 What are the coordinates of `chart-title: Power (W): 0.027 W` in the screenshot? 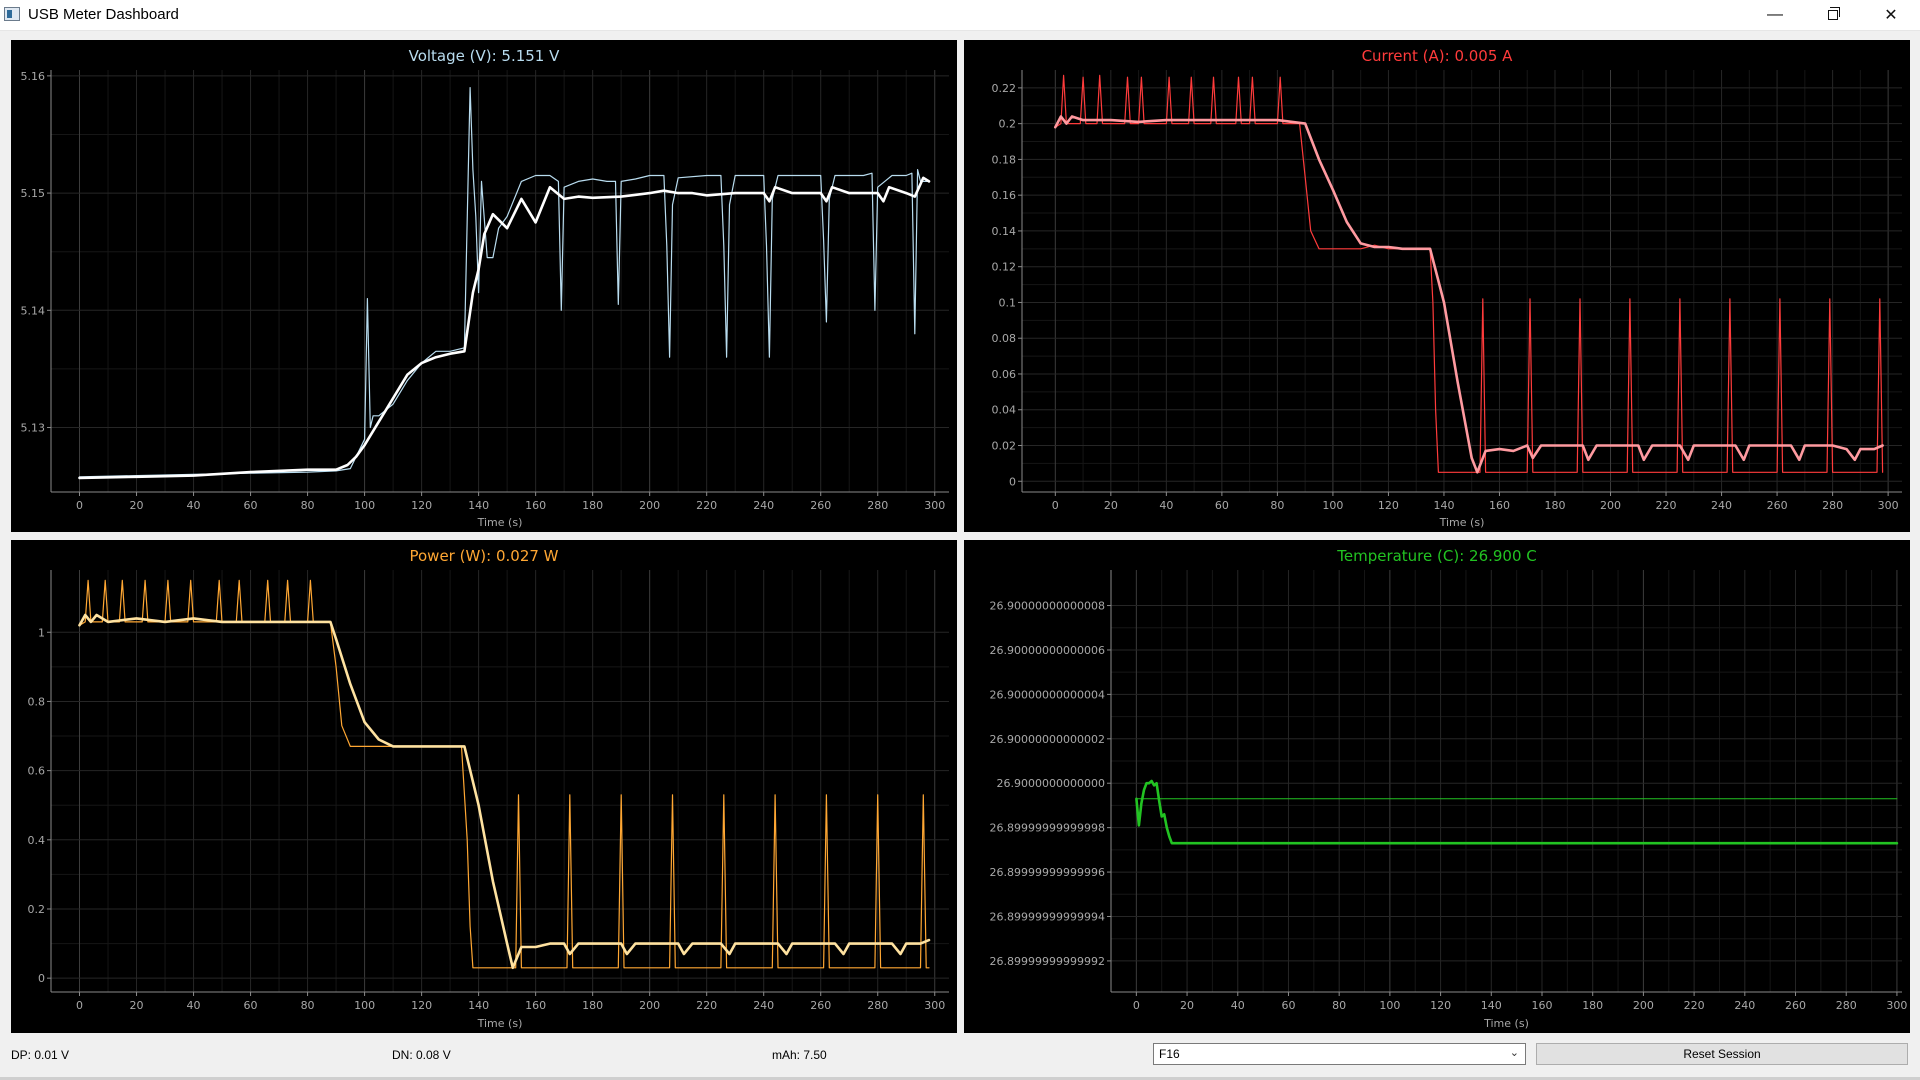 It's located at (483, 556).